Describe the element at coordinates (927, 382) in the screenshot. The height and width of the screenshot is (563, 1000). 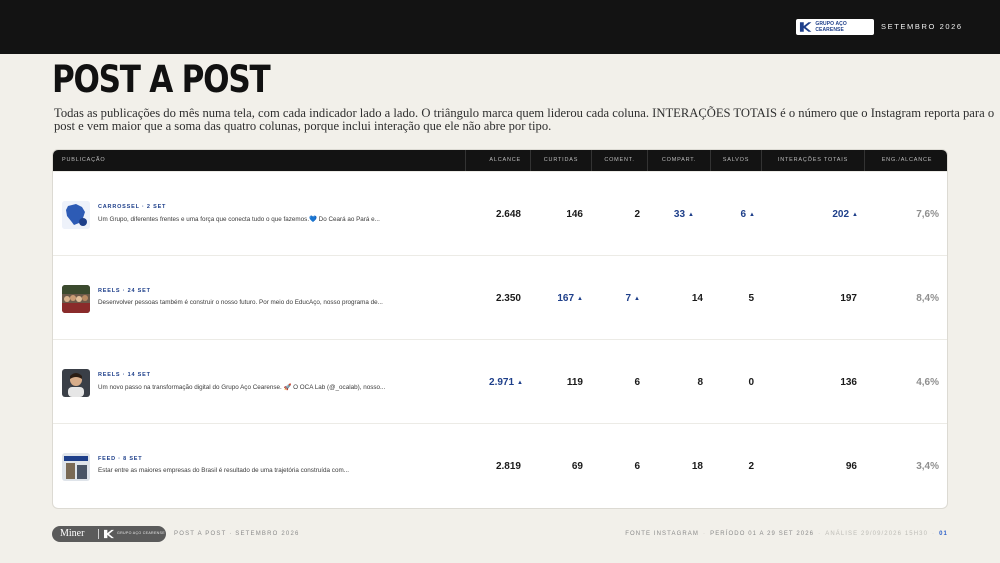
I see `cell-eng: 4,6%` at that location.